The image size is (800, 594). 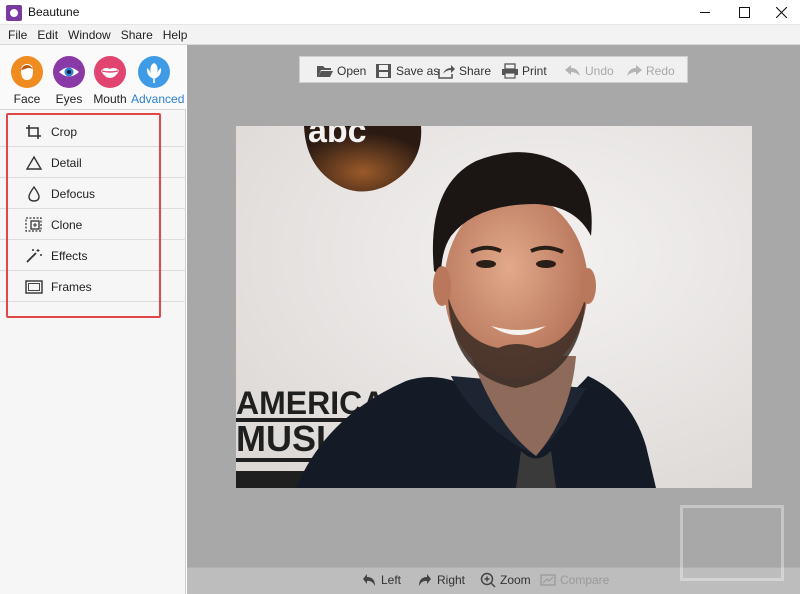 What do you see at coordinates (110, 99) in the screenshot?
I see `tab-mouth-label: Mouth` at bounding box center [110, 99].